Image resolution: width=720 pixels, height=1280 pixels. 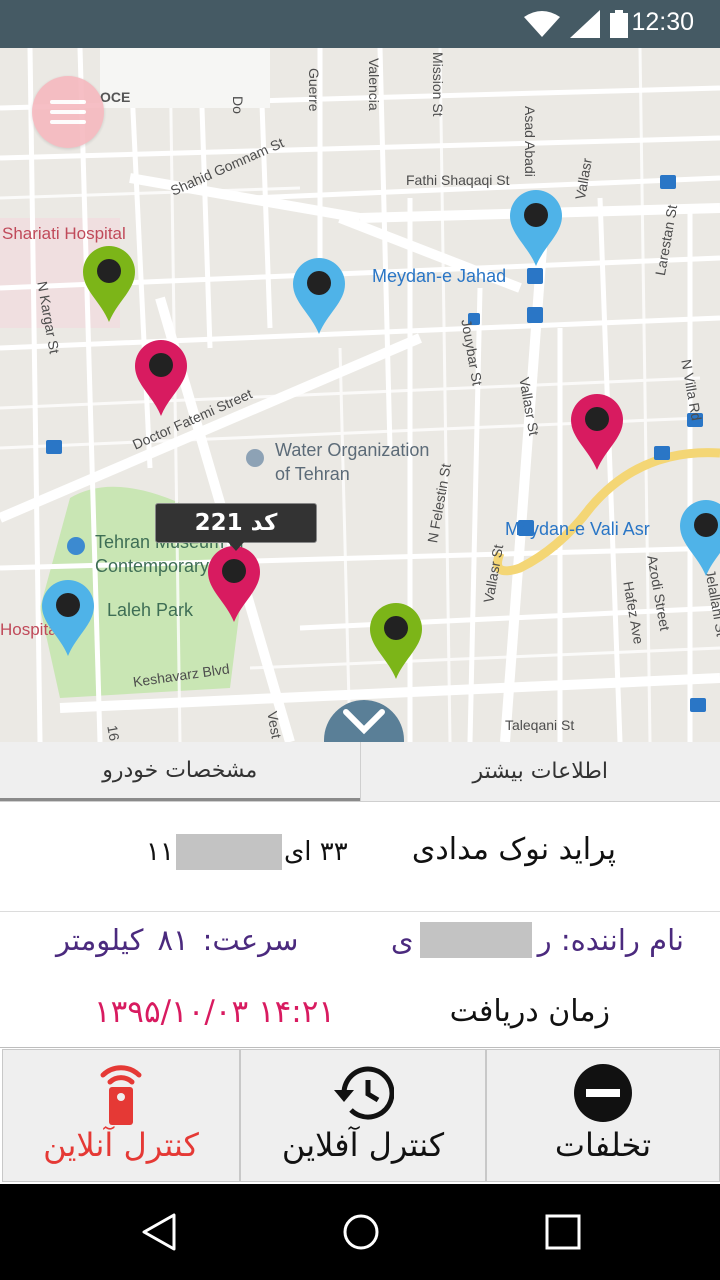 What do you see at coordinates (228, 852) in the screenshot?
I see `plate-redacted` at bounding box center [228, 852].